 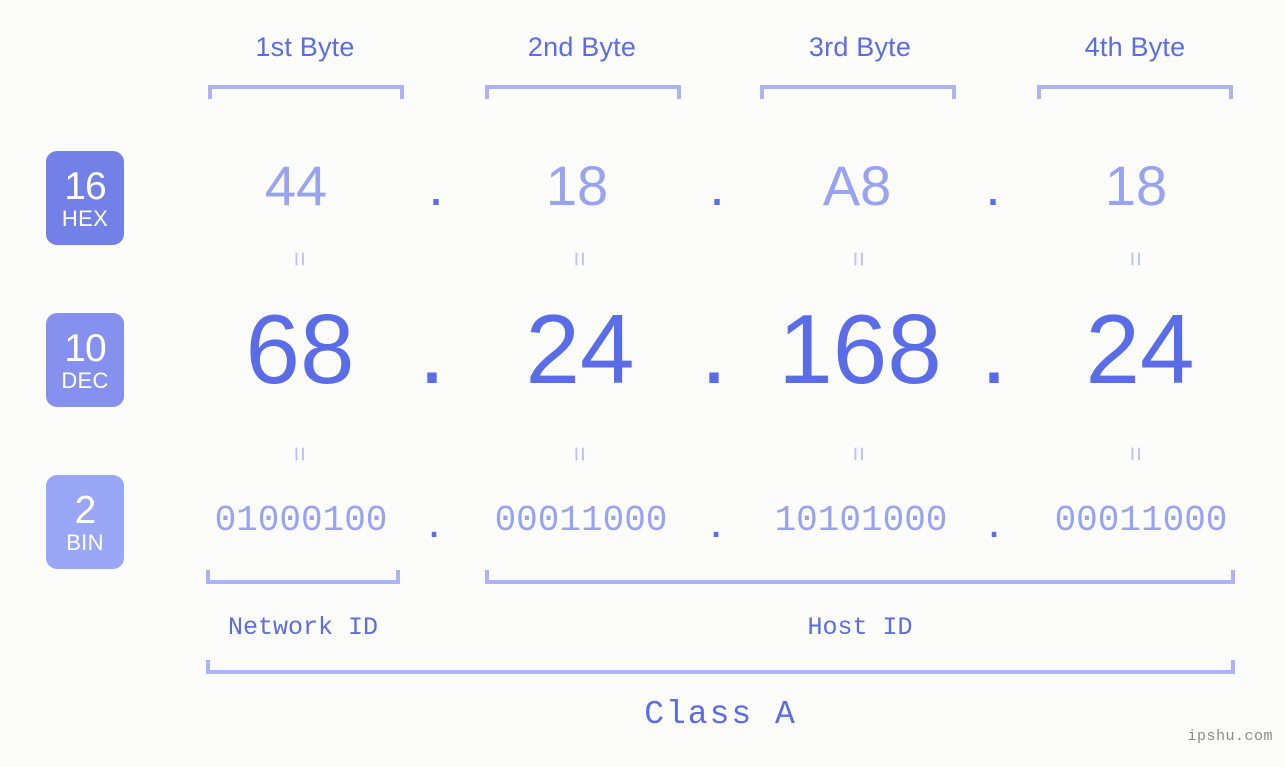 What do you see at coordinates (858, 92) in the screenshot?
I see `byte-bracket-3-icon` at bounding box center [858, 92].